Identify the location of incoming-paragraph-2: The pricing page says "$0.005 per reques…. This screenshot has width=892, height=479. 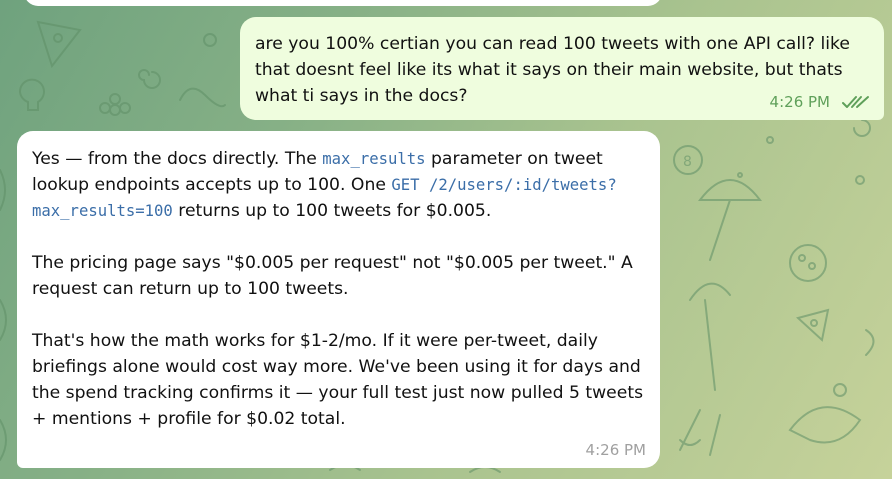
(332, 276).